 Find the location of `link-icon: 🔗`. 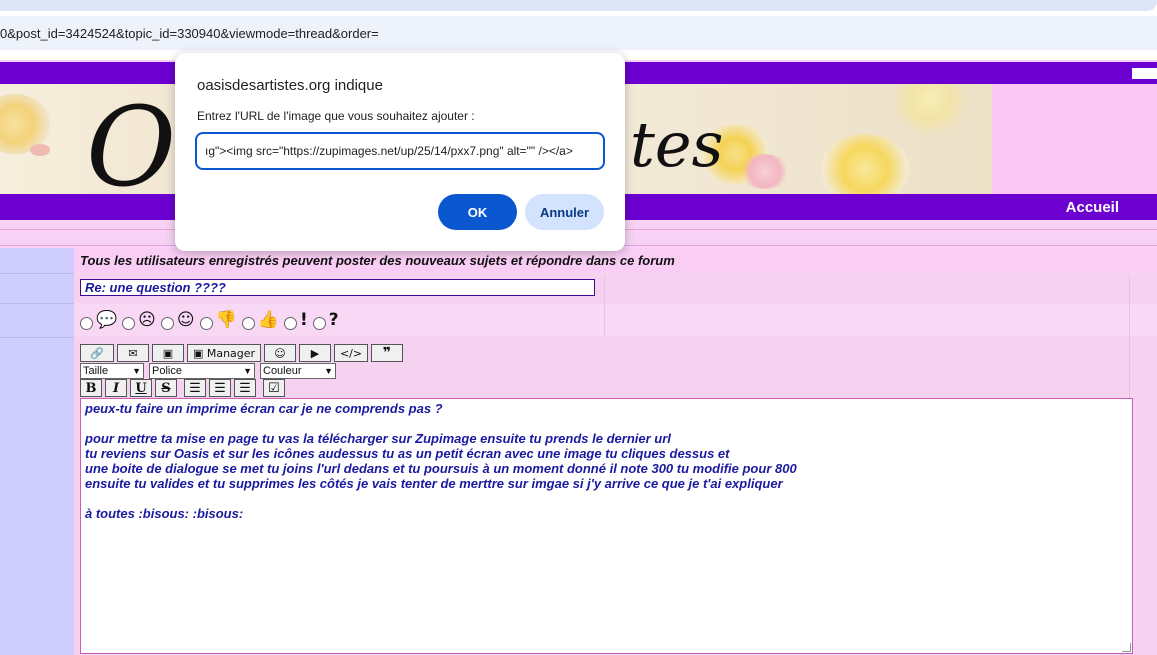

link-icon: 🔗 is located at coordinates (97, 353).